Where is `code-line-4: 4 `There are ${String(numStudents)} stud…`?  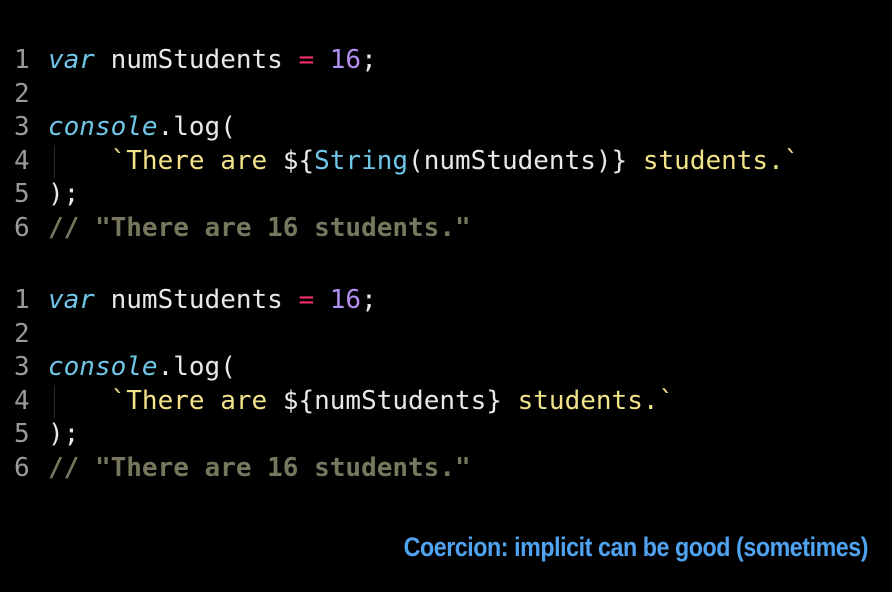 code-line-4: 4 `There are ${String(numStudents)} stud… is located at coordinates (407, 161).